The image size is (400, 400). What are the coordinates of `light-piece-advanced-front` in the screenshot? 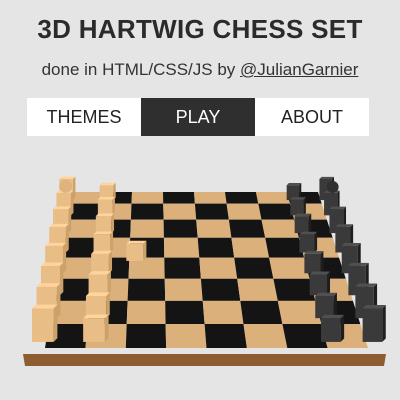 It's located at (135, 252).